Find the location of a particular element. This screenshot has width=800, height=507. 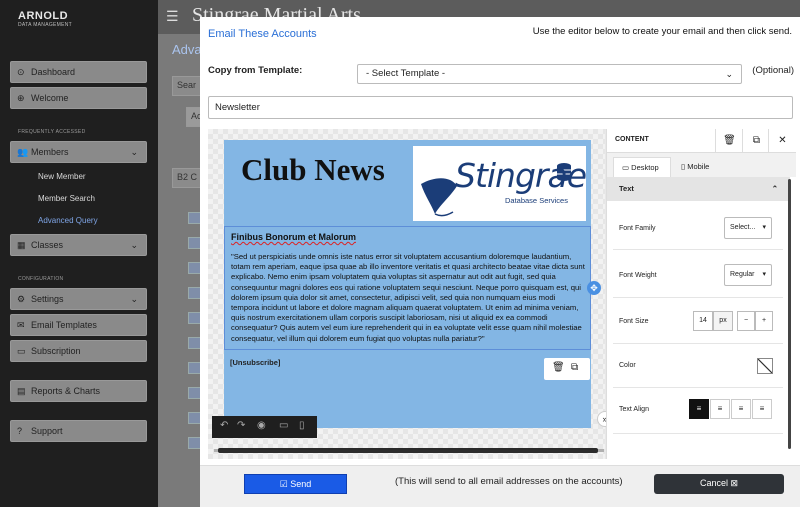

sidebar-item-email-templates: ✉ Email Templates is located at coordinates (78, 325).